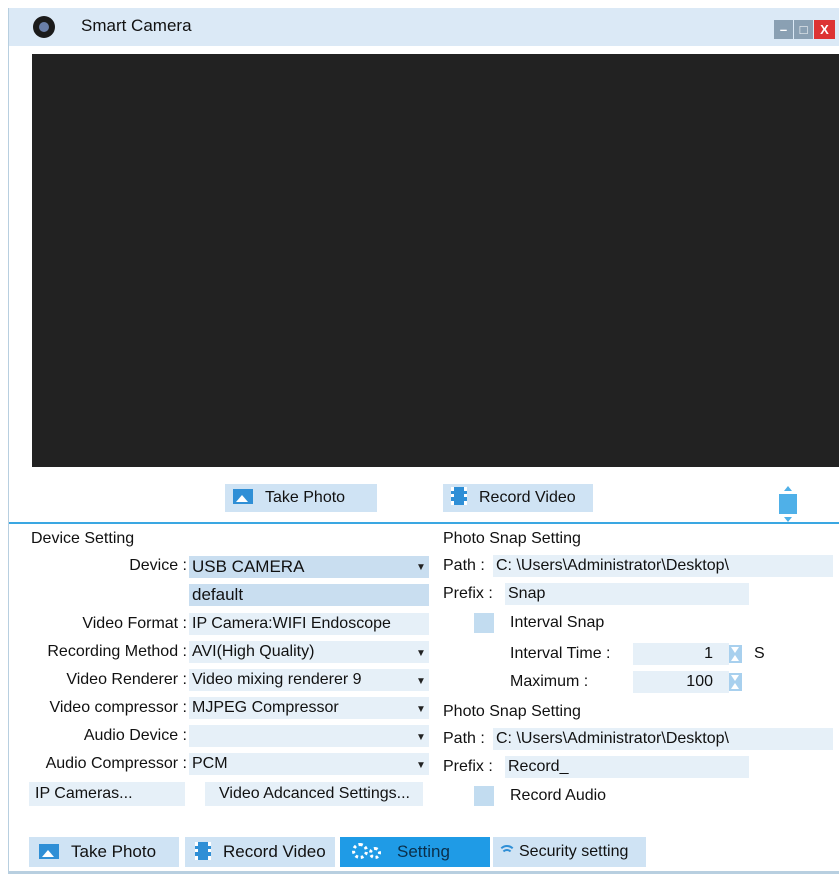 Image resolution: width=839 pixels, height=874 pixels. I want to click on device-mode-field: default, so click(309, 595).